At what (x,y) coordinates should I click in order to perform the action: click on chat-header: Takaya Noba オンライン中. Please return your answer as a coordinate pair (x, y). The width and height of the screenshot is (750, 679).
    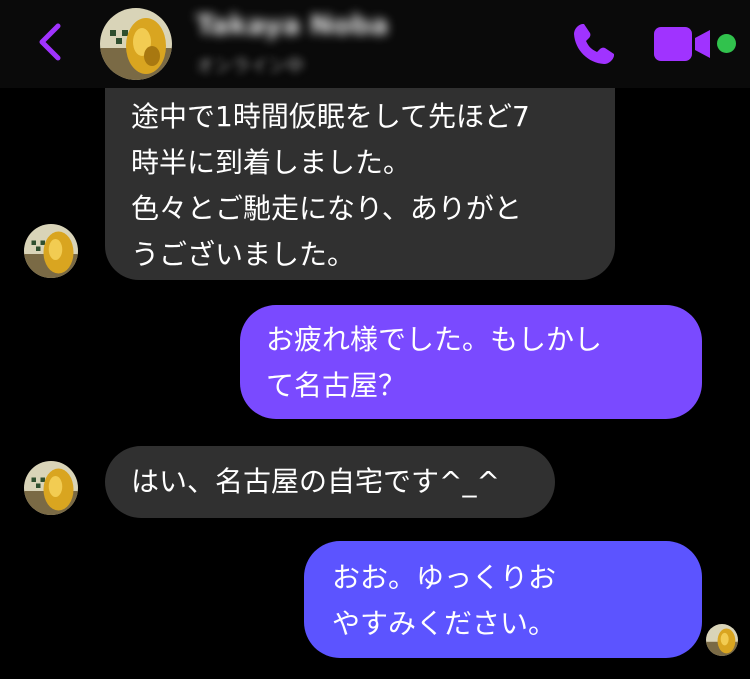
    Looking at the image, I should click on (375, 44).